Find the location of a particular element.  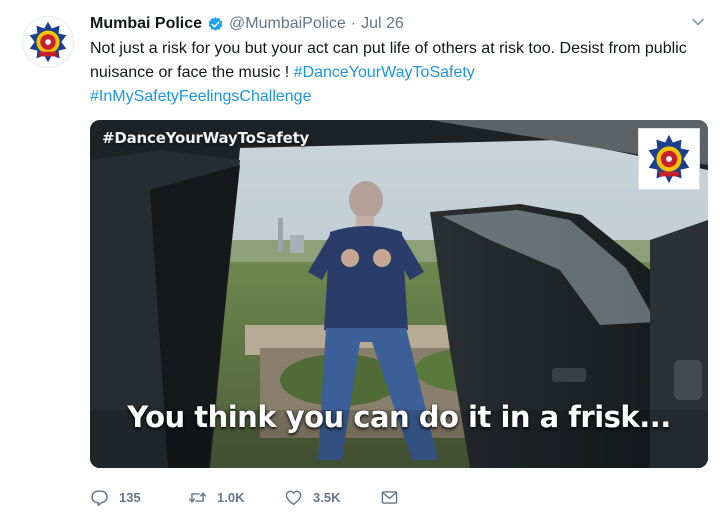

police-emblem-icon is located at coordinates (48, 42).